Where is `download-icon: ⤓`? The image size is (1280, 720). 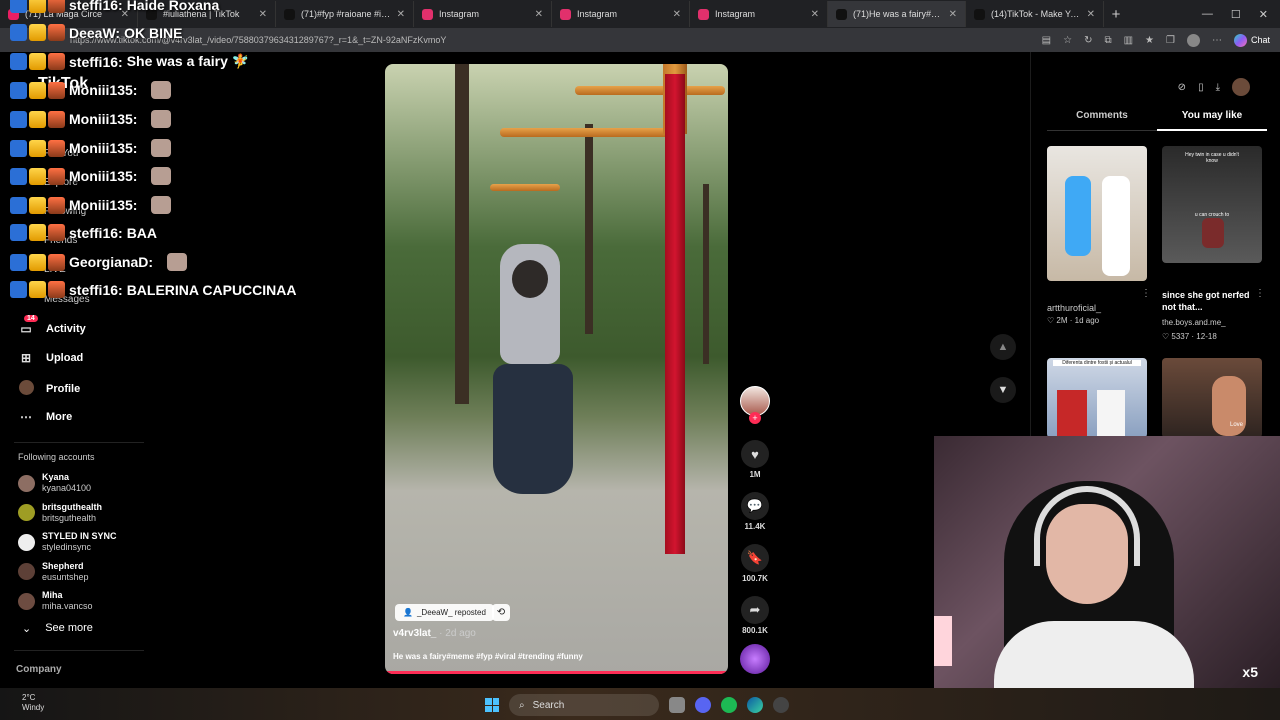
download-icon: ⤓ is located at coordinates (1218, 87).